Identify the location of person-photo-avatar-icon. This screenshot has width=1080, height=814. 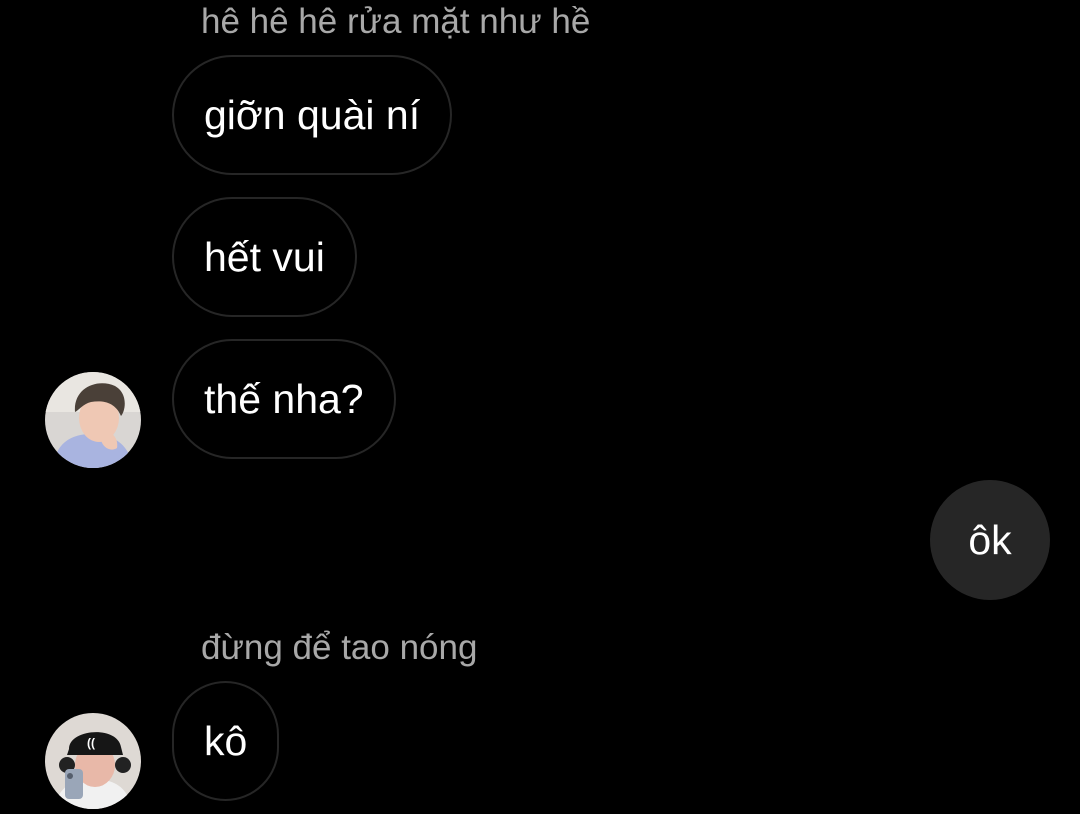
(93, 420).